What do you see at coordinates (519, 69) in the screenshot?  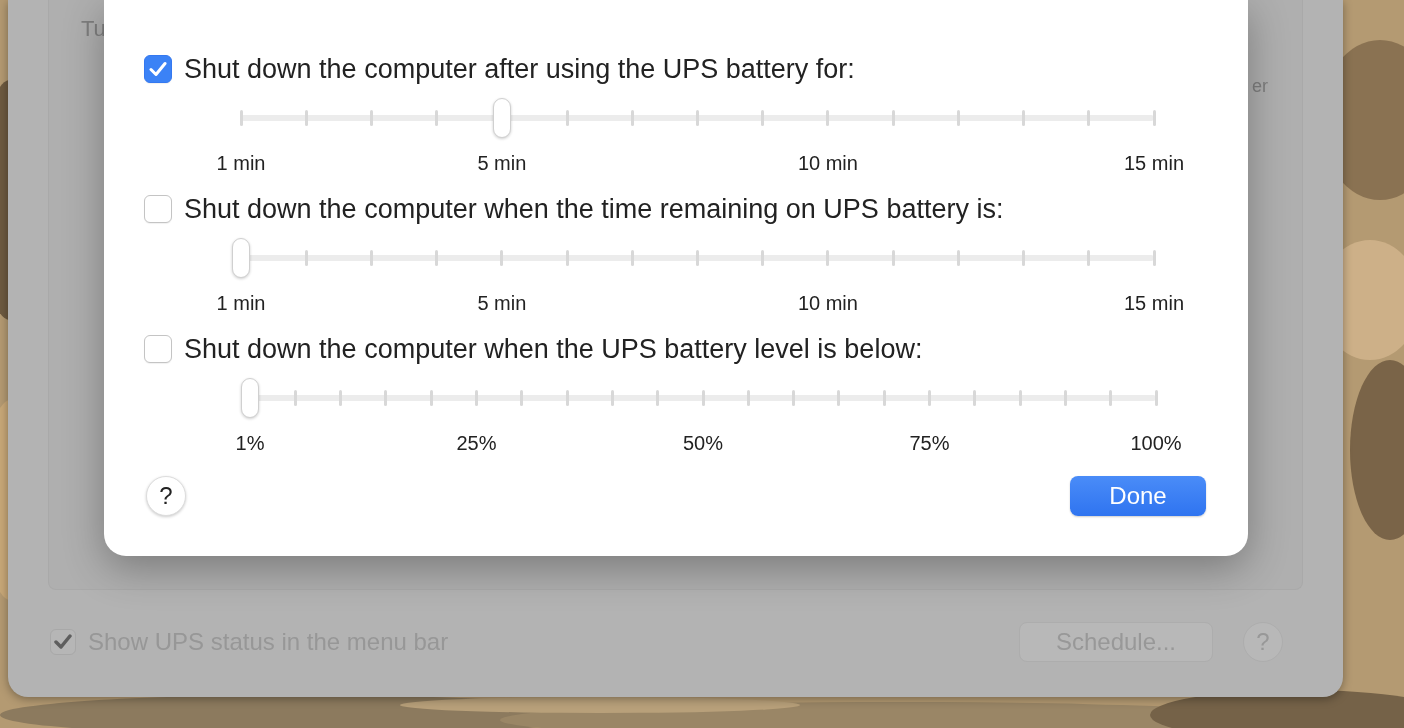 I see `checkbox-label: Shut down the computer after using the UPS battery for:` at bounding box center [519, 69].